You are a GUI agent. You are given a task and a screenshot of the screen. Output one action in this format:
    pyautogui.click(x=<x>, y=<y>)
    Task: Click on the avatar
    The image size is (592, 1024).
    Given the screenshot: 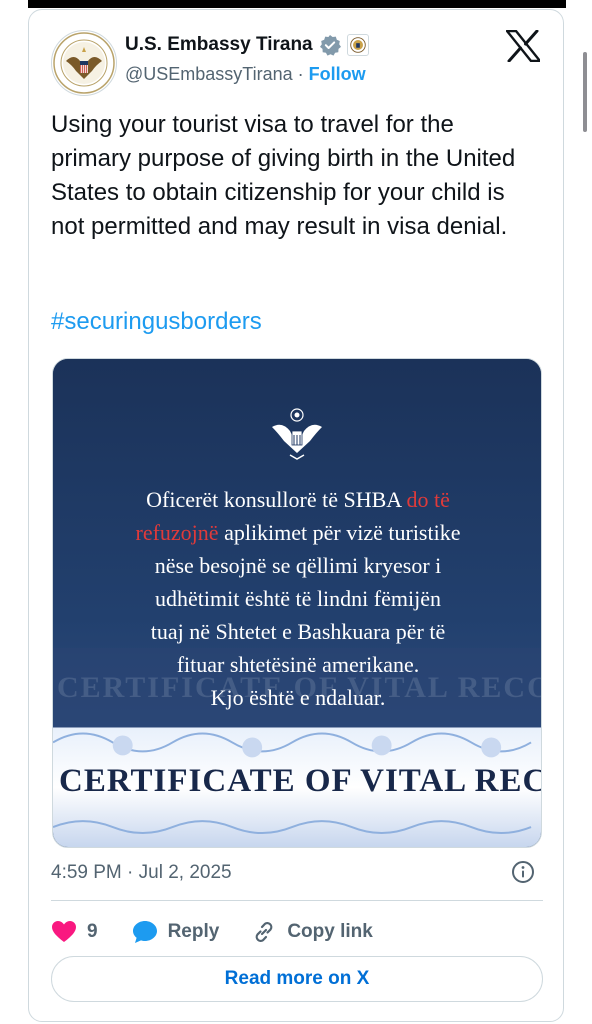 What is the action you would take?
    pyautogui.click(x=84, y=63)
    